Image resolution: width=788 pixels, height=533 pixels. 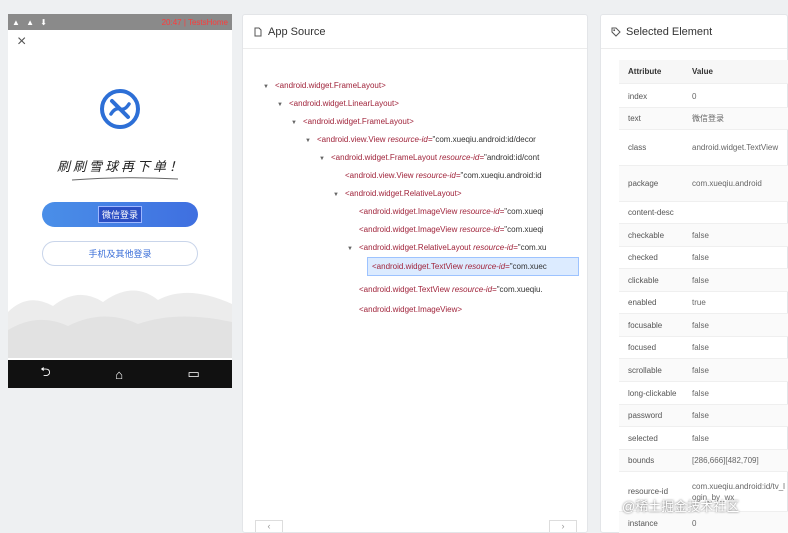 I want to click on table-row: class android.widget.TextView, so click(x=703, y=148).